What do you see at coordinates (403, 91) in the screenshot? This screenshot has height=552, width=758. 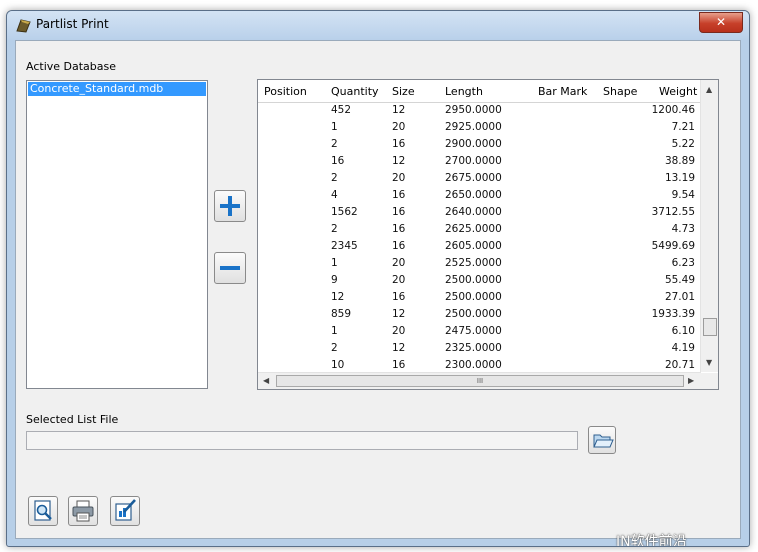 I see `col-size: Size` at bounding box center [403, 91].